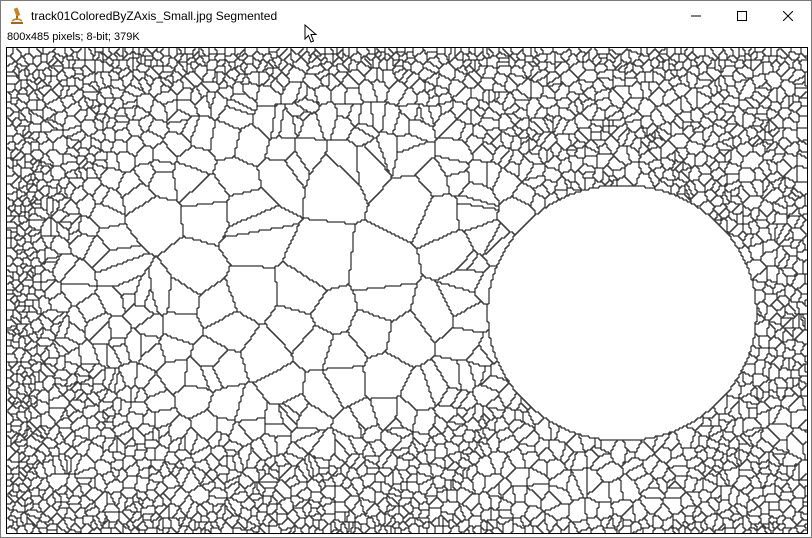 The width and height of the screenshot is (812, 538). I want to click on minimize-icon, so click(696, 16).